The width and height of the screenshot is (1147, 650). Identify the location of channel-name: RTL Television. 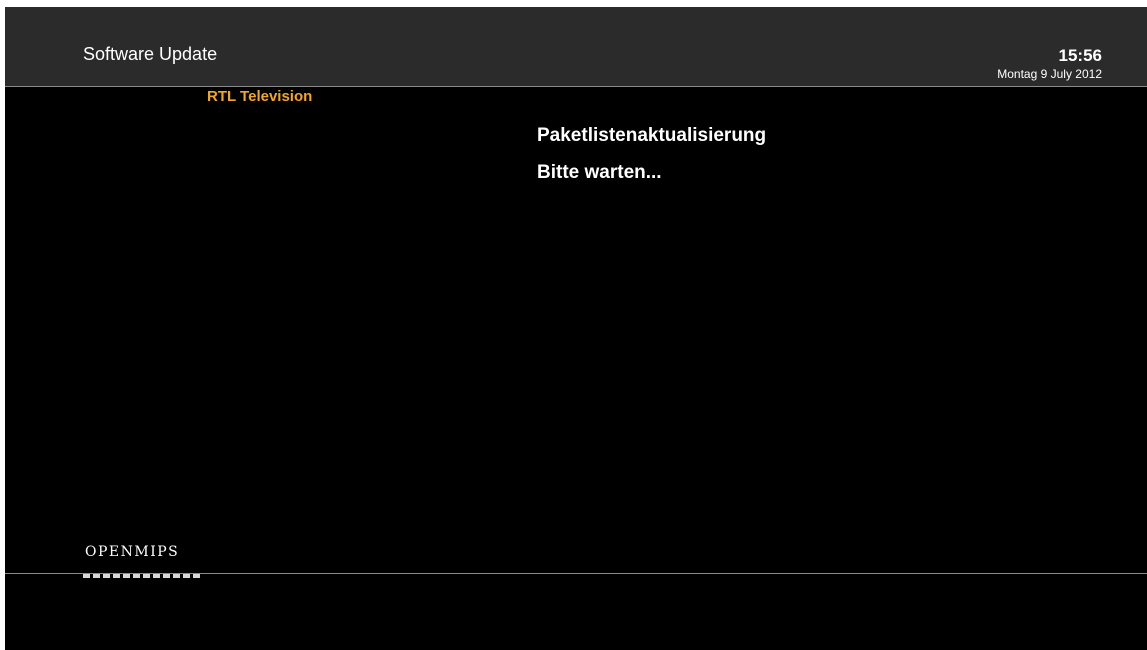
(260, 96).